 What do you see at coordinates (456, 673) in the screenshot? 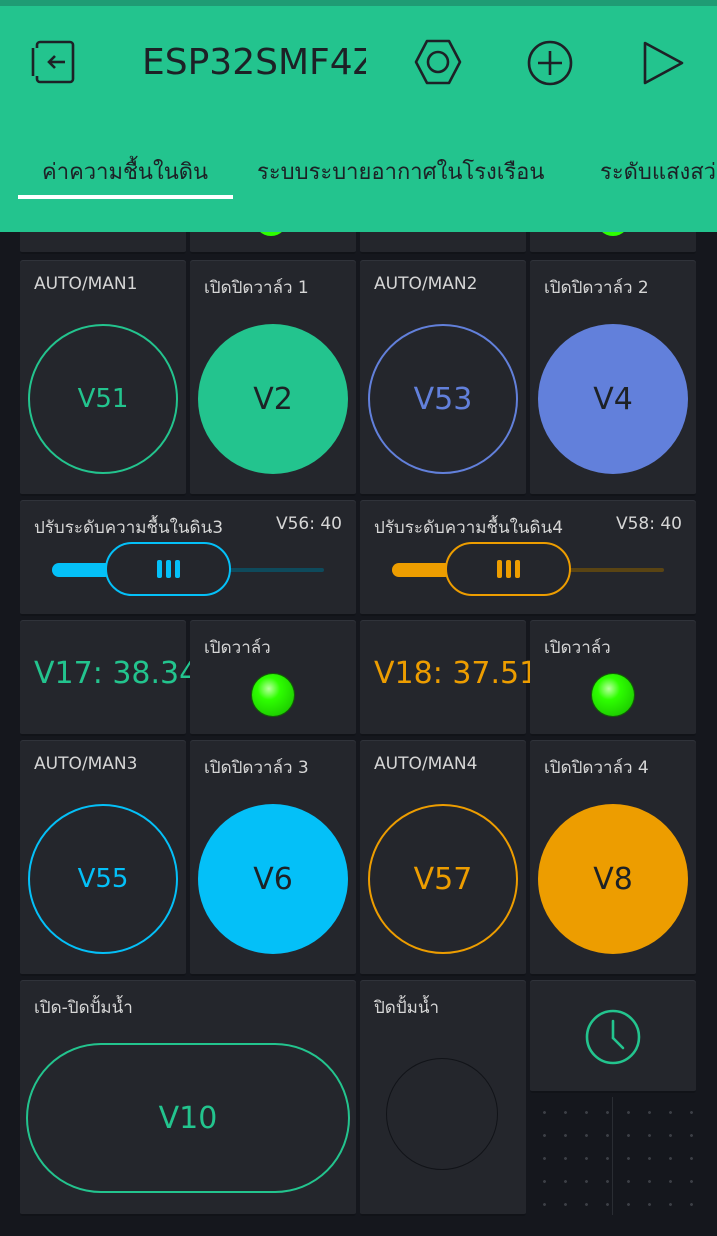
I see `value-display-text: V18: 37.51` at bounding box center [456, 673].